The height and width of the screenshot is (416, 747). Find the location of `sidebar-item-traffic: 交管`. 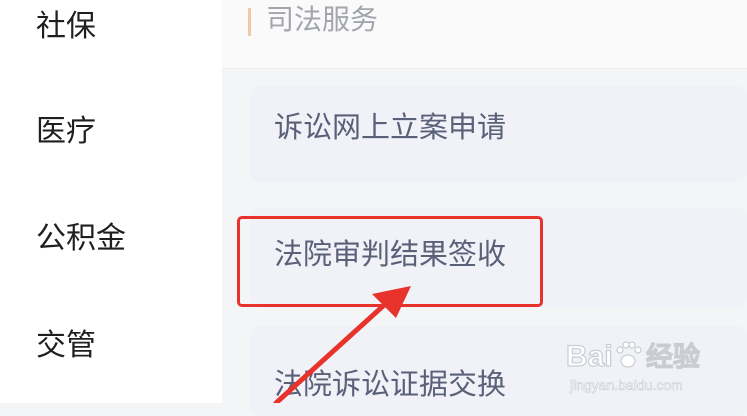

sidebar-item-traffic: 交管 is located at coordinates (66, 346).